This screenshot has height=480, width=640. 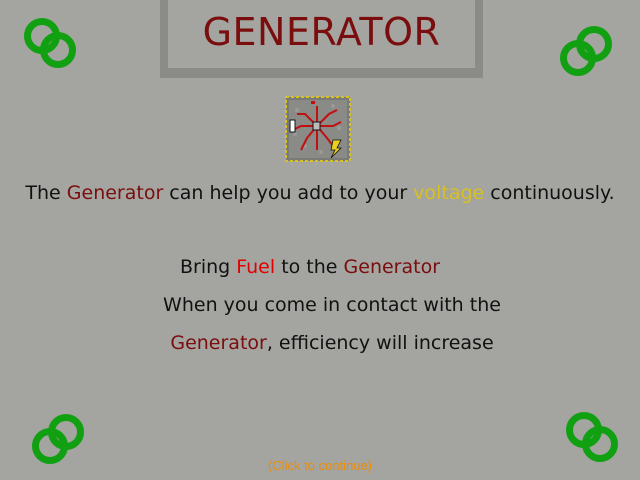 I want to click on efficiency-line: Generator, efficiency will increase, so click(x=332, y=343).